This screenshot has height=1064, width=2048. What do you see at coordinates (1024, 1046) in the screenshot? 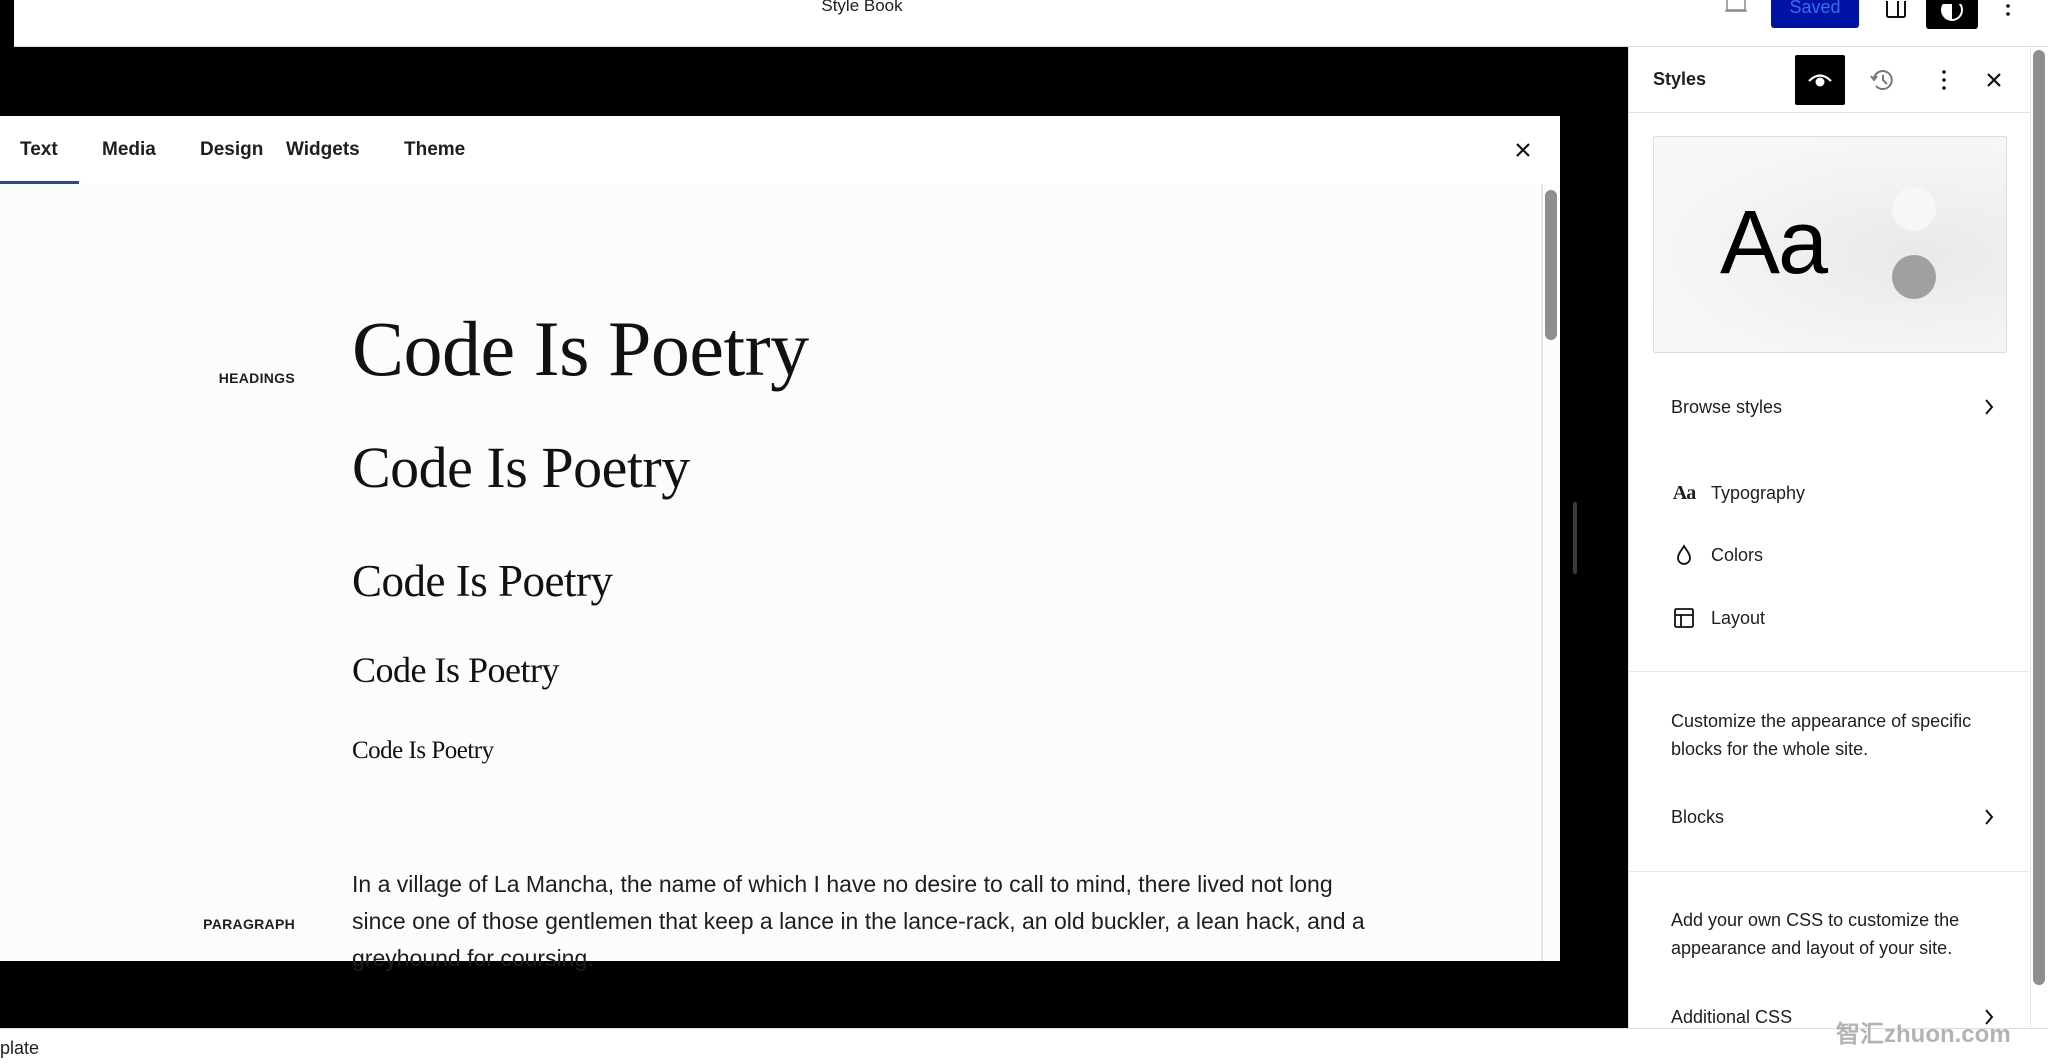
I see `status-bar: plate` at bounding box center [1024, 1046].